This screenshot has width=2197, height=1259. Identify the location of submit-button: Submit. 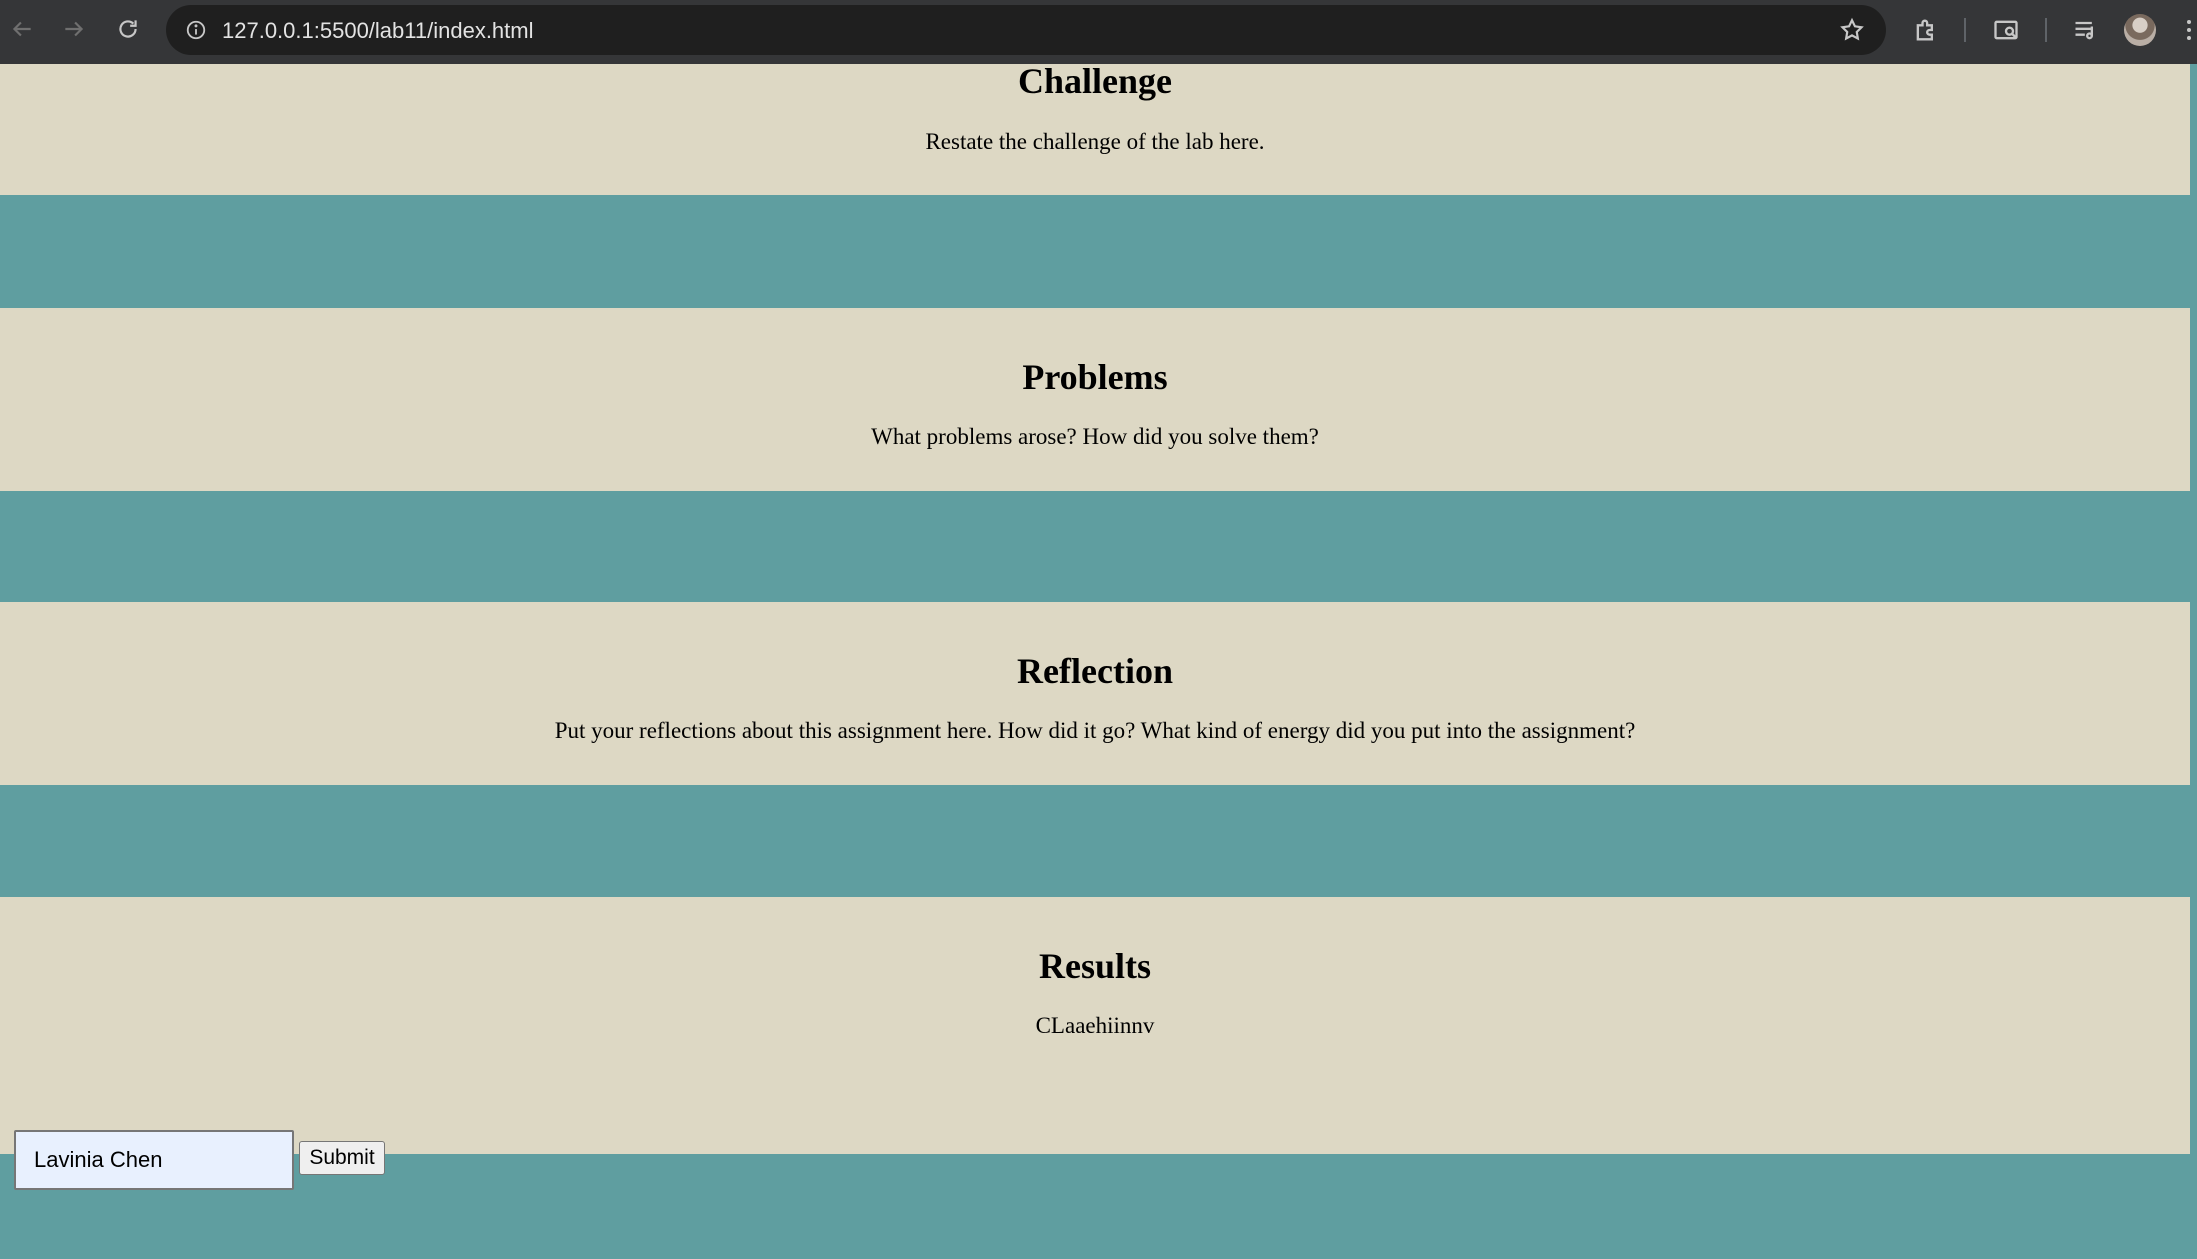
(342, 1158).